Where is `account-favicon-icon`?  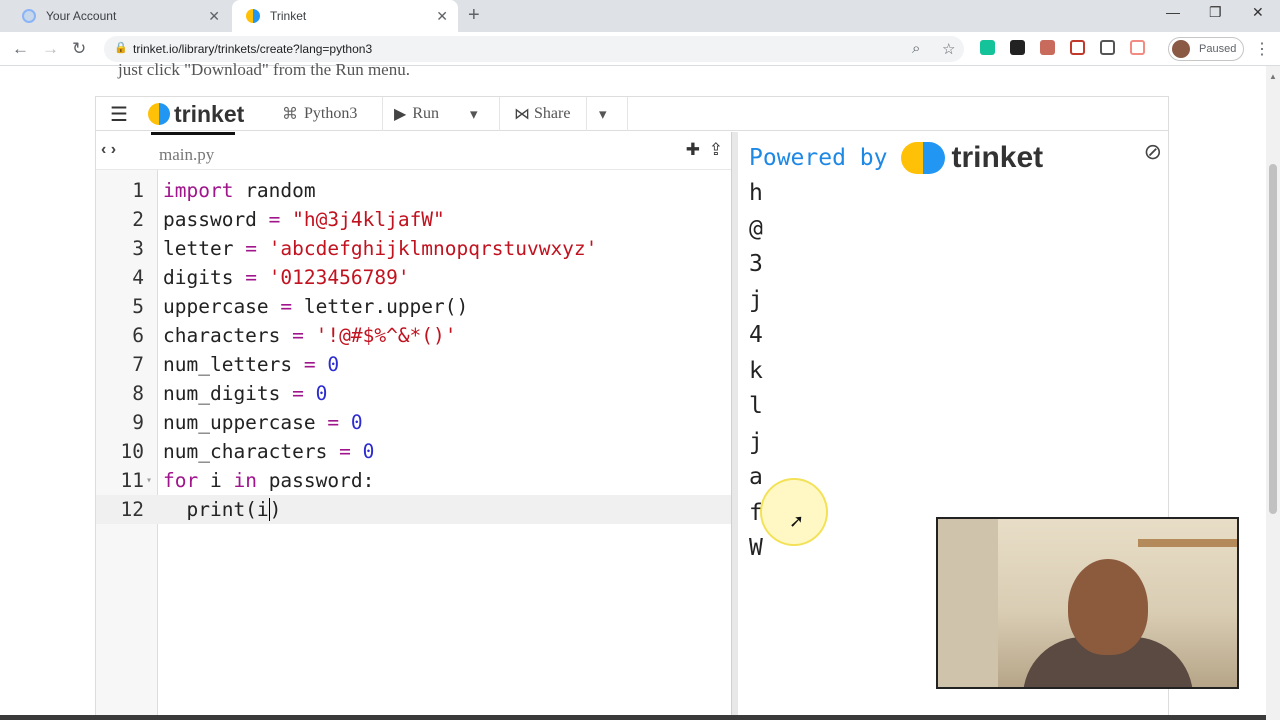
account-favicon-icon is located at coordinates (29, 16).